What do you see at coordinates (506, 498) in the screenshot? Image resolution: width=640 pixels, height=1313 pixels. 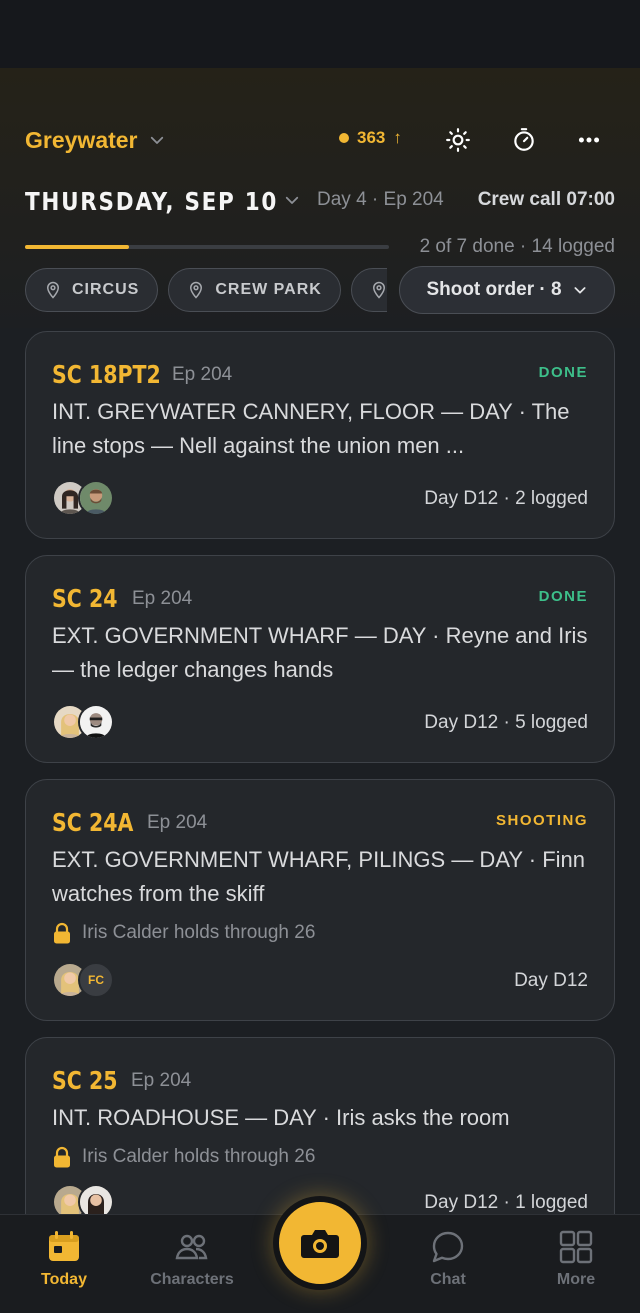 I see `scene-meta: Day D12 · 2 logged` at bounding box center [506, 498].